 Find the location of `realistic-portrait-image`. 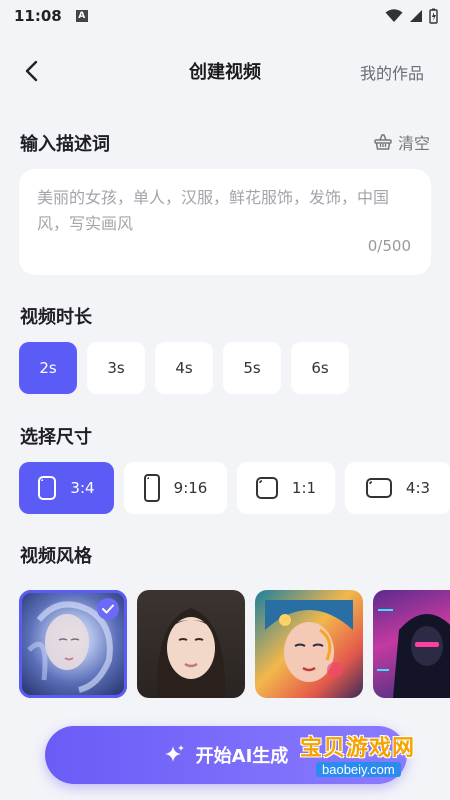

realistic-portrait-image is located at coordinates (191, 653).